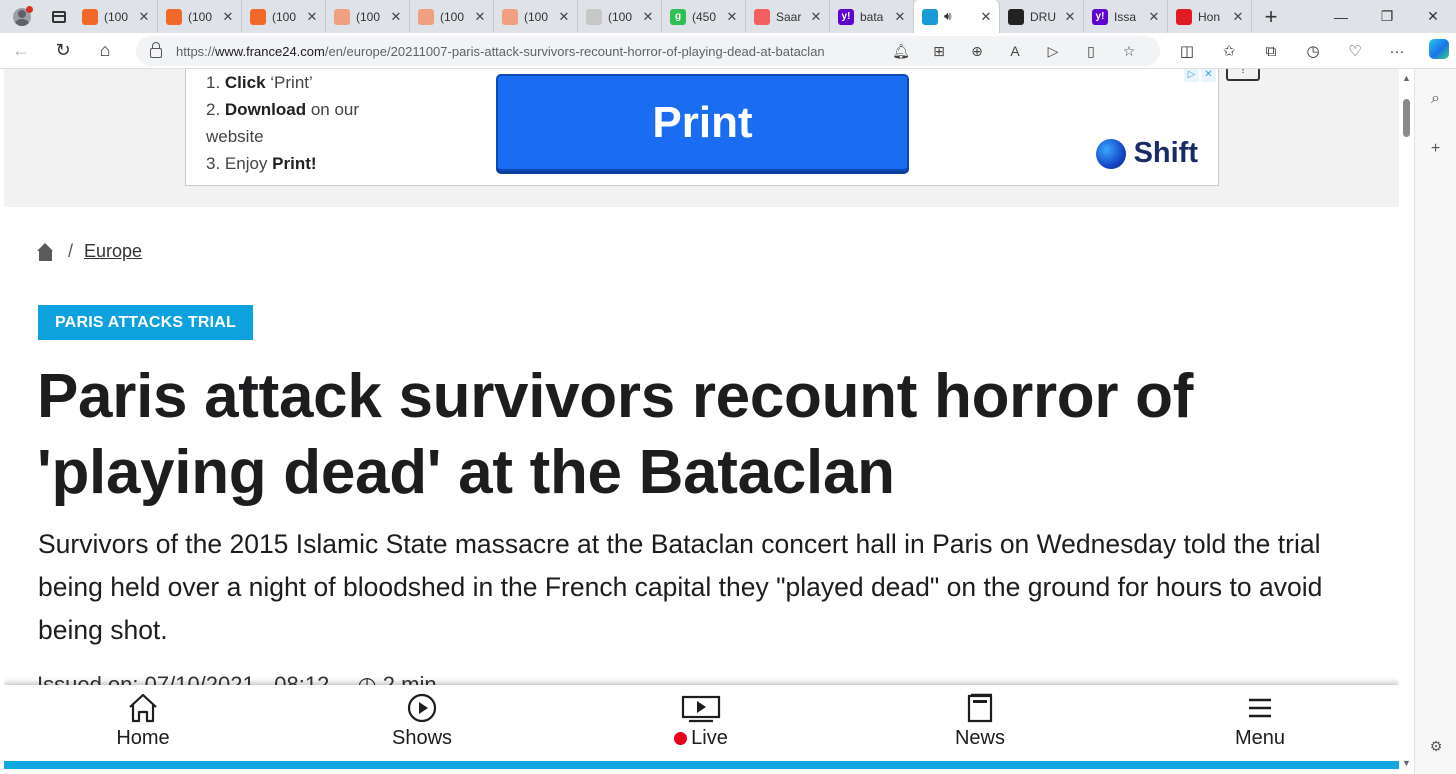  What do you see at coordinates (145, 322) in the screenshot?
I see `article-tag: PARIS ATTACKS TRIAL` at bounding box center [145, 322].